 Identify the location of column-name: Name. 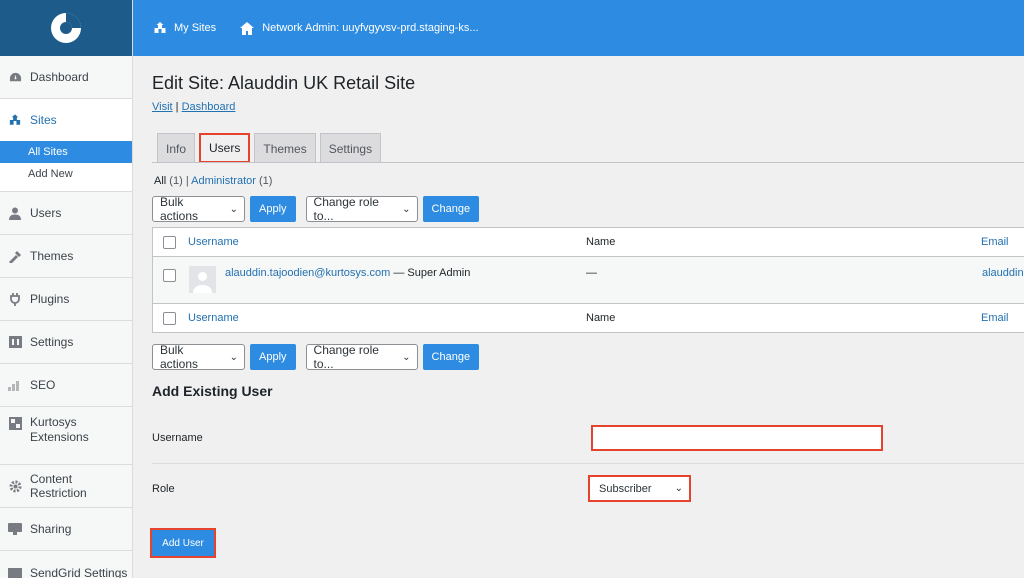
(601, 242).